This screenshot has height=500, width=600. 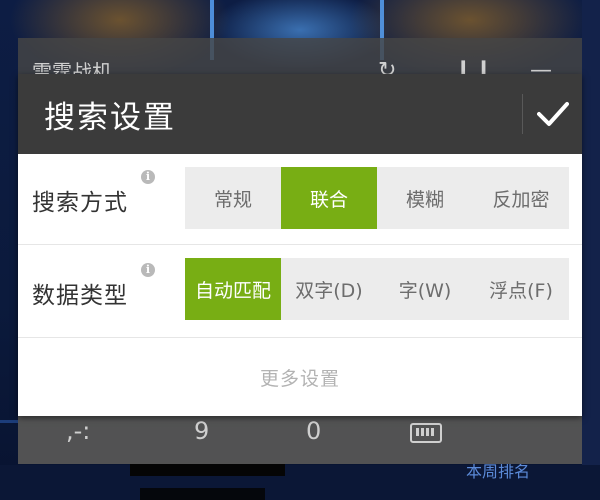 I want to click on search-mode-option-decrypt: 反加密, so click(x=521, y=198).